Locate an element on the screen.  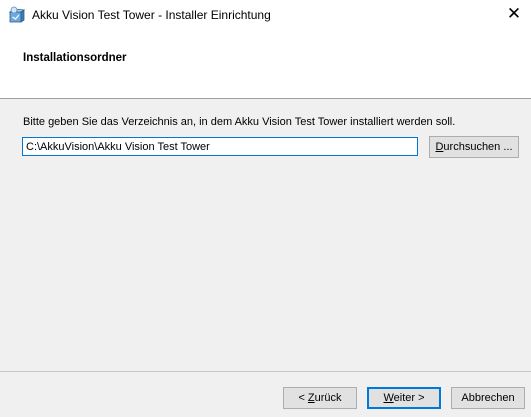
install-path-input is located at coordinates (220, 146).